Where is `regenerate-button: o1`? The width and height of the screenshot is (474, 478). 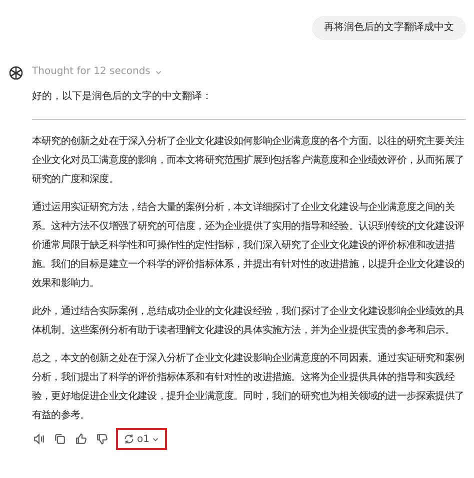
regenerate-button: o1 is located at coordinates (141, 439).